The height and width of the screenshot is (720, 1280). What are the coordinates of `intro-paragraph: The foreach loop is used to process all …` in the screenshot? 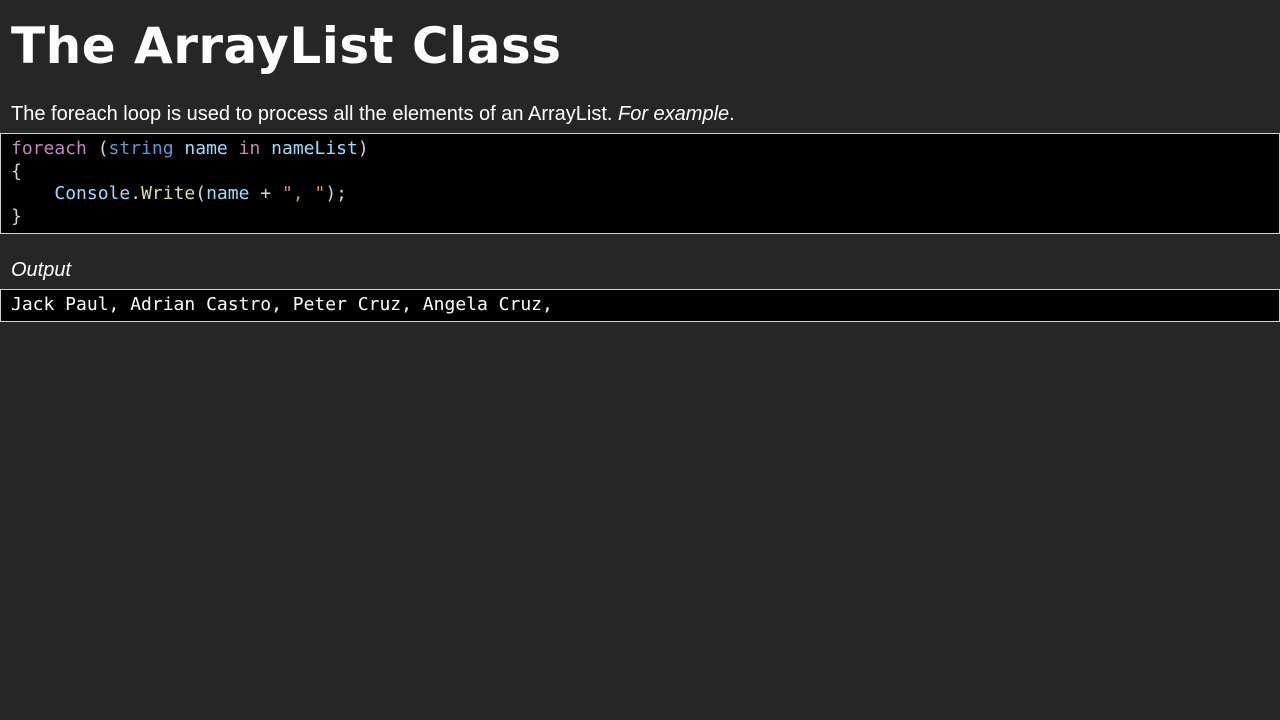 It's located at (373, 114).